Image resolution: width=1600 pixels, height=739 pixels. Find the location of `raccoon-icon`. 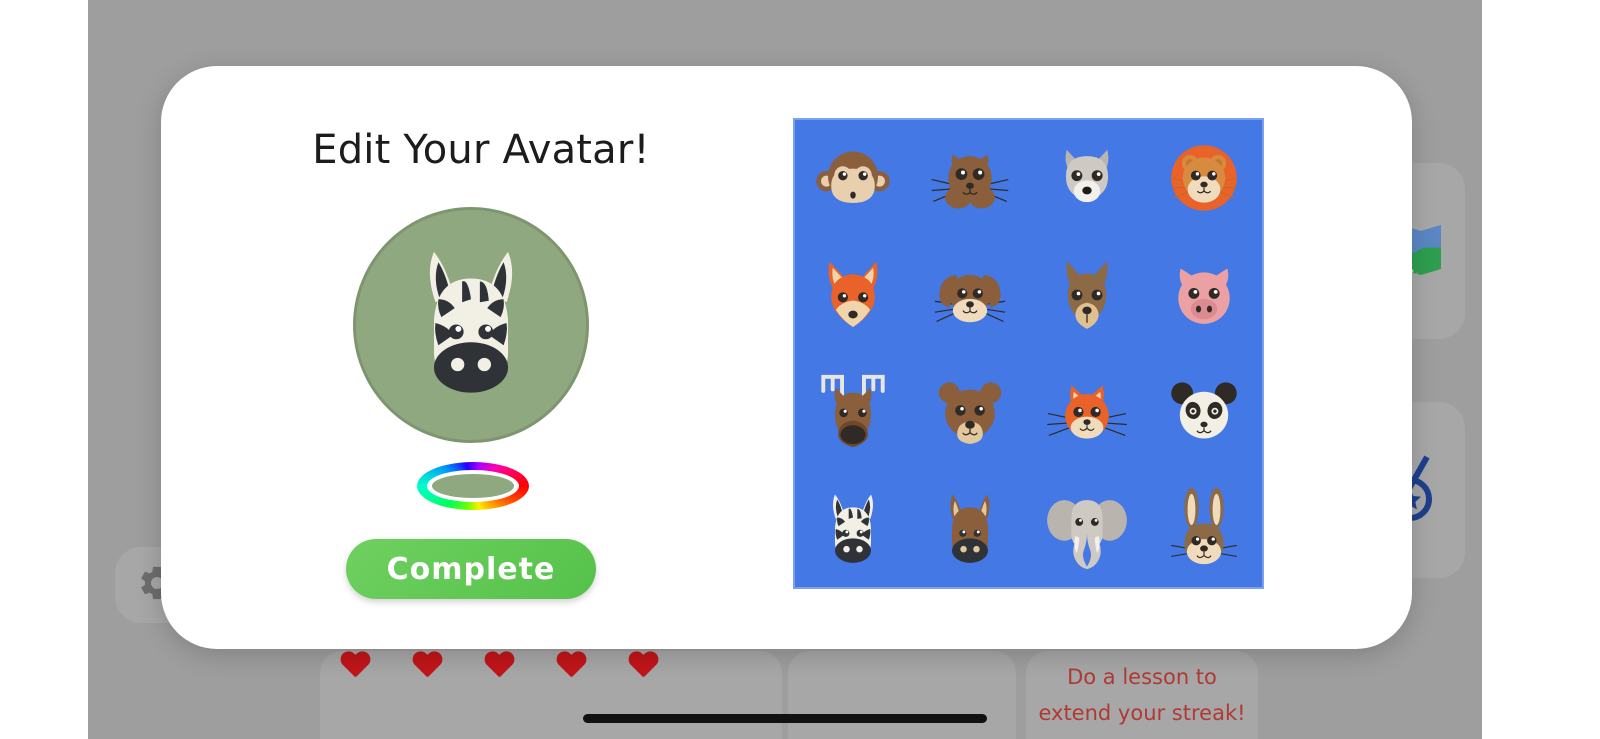

raccoon-icon is located at coordinates (1087, 178).